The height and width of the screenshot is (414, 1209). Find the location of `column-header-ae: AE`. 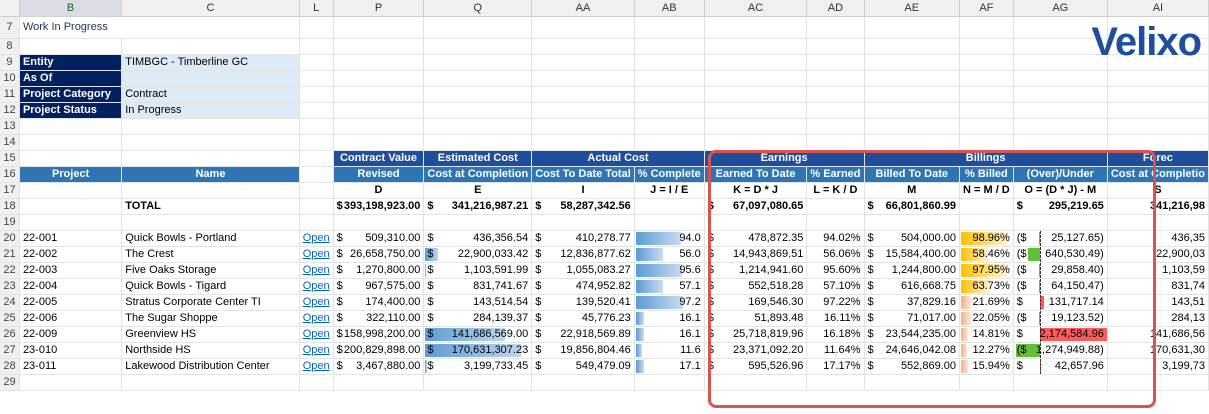

column-header-ae: AE is located at coordinates (912, 8).